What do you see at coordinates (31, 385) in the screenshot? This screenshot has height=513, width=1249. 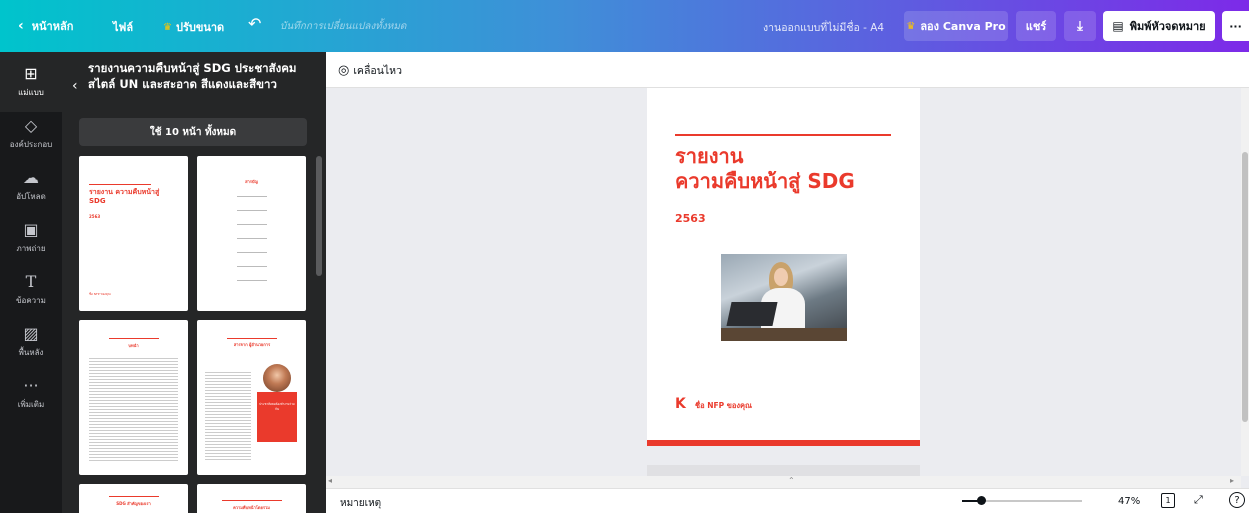 I see `more-dots-icon: ···` at bounding box center [31, 385].